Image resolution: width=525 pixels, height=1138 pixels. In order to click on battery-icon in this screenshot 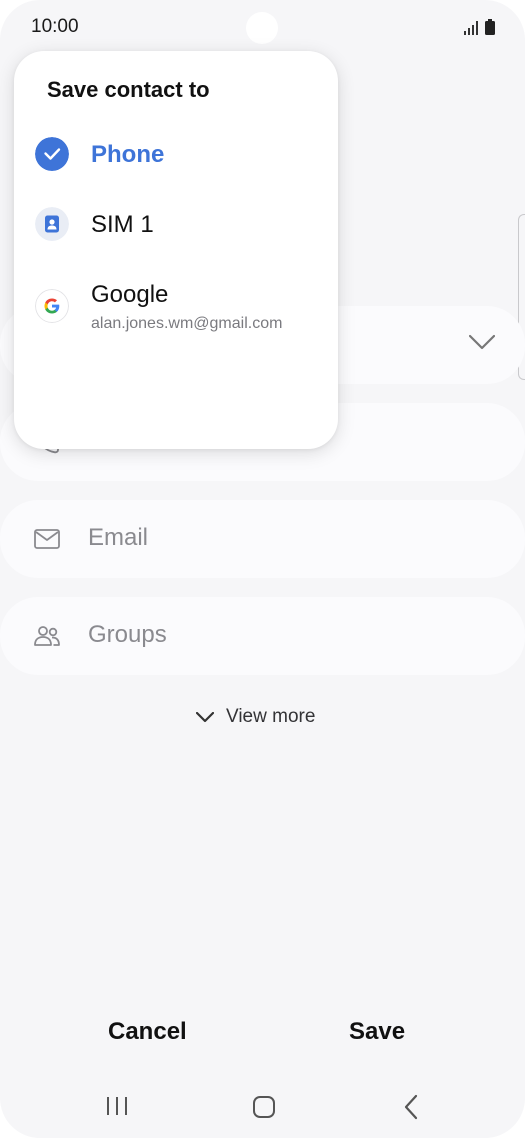, I will do `click(490, 27)`.